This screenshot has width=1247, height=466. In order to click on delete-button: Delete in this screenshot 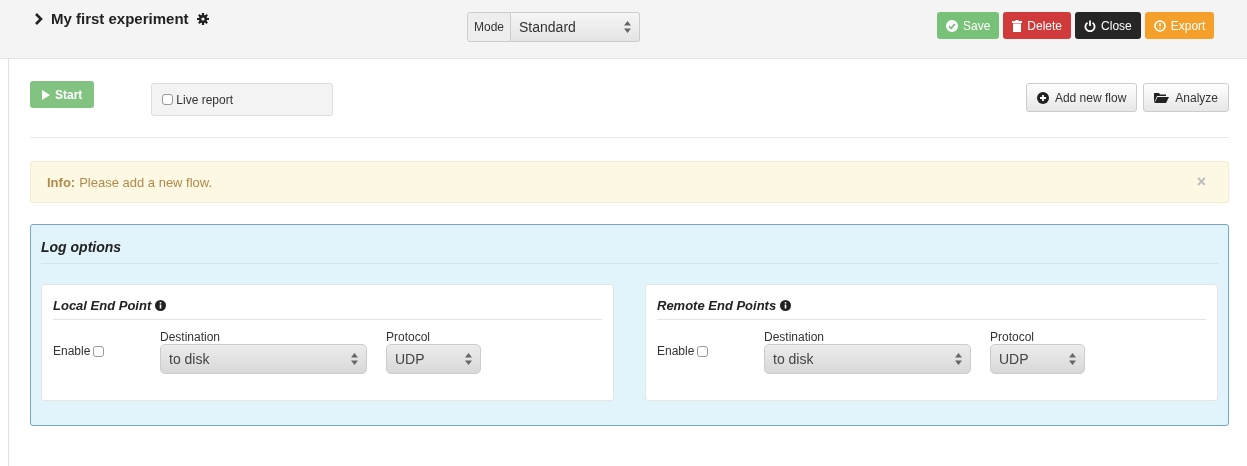, I will do `click(1037, 25)`.